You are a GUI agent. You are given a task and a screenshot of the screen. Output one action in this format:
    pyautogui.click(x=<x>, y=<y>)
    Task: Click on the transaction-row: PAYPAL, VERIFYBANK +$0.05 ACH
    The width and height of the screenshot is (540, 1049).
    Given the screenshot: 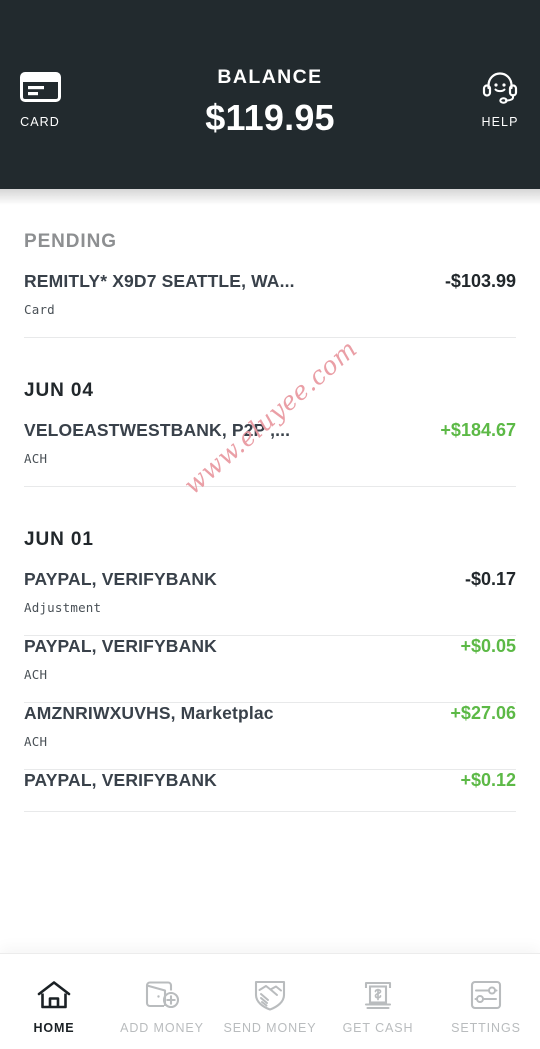 What is the action you would take?
    pyautogui.click(x=270, y=659)
    